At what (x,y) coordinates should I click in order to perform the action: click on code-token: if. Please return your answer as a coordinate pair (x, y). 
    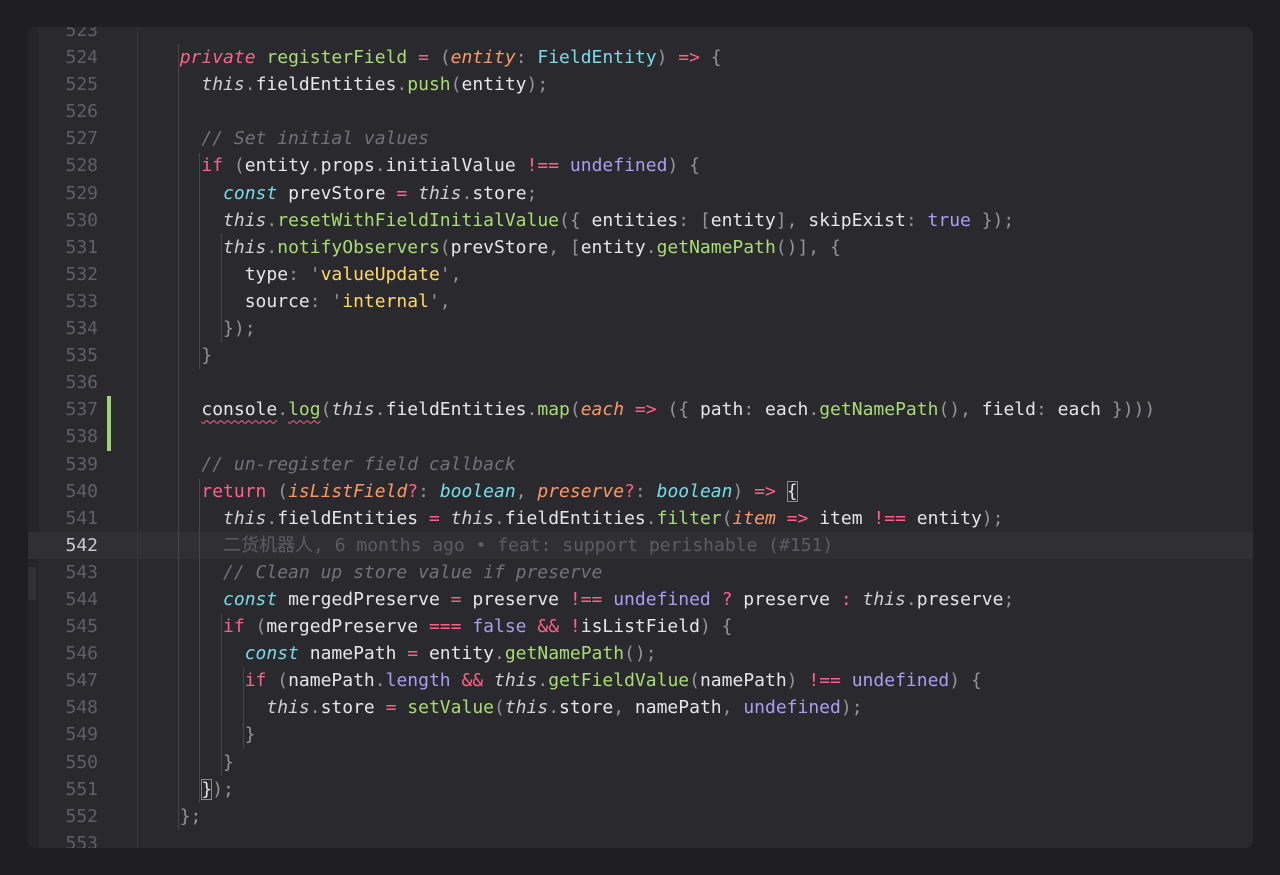
    Looking at the image, I should click on (234, 627).